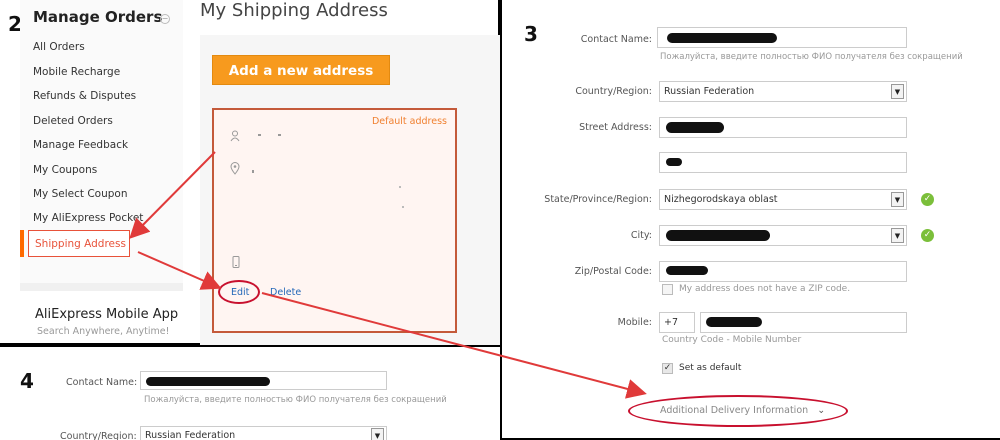  Describe the element at coordinates (709, 91) in the screenshot. I see `country-value: Russian Federation` at that location.